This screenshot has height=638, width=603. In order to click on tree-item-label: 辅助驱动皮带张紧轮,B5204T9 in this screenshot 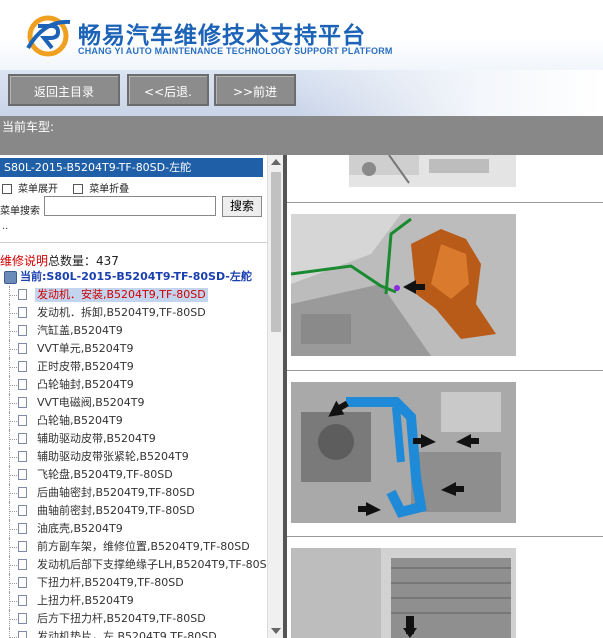, I will do `click(113, 457)`.